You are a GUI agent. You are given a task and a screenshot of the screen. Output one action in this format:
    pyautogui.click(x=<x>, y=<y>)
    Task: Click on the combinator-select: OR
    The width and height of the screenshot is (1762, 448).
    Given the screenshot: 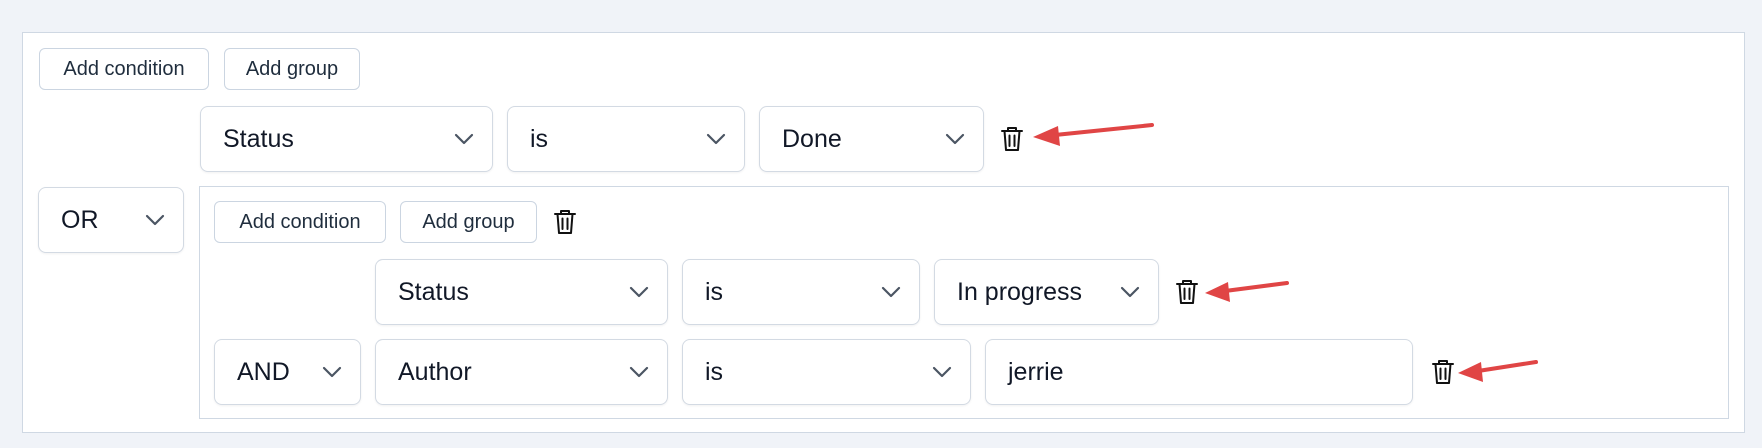 What is the action you would take?
    pyautogui.click(x=111, y=220)
    